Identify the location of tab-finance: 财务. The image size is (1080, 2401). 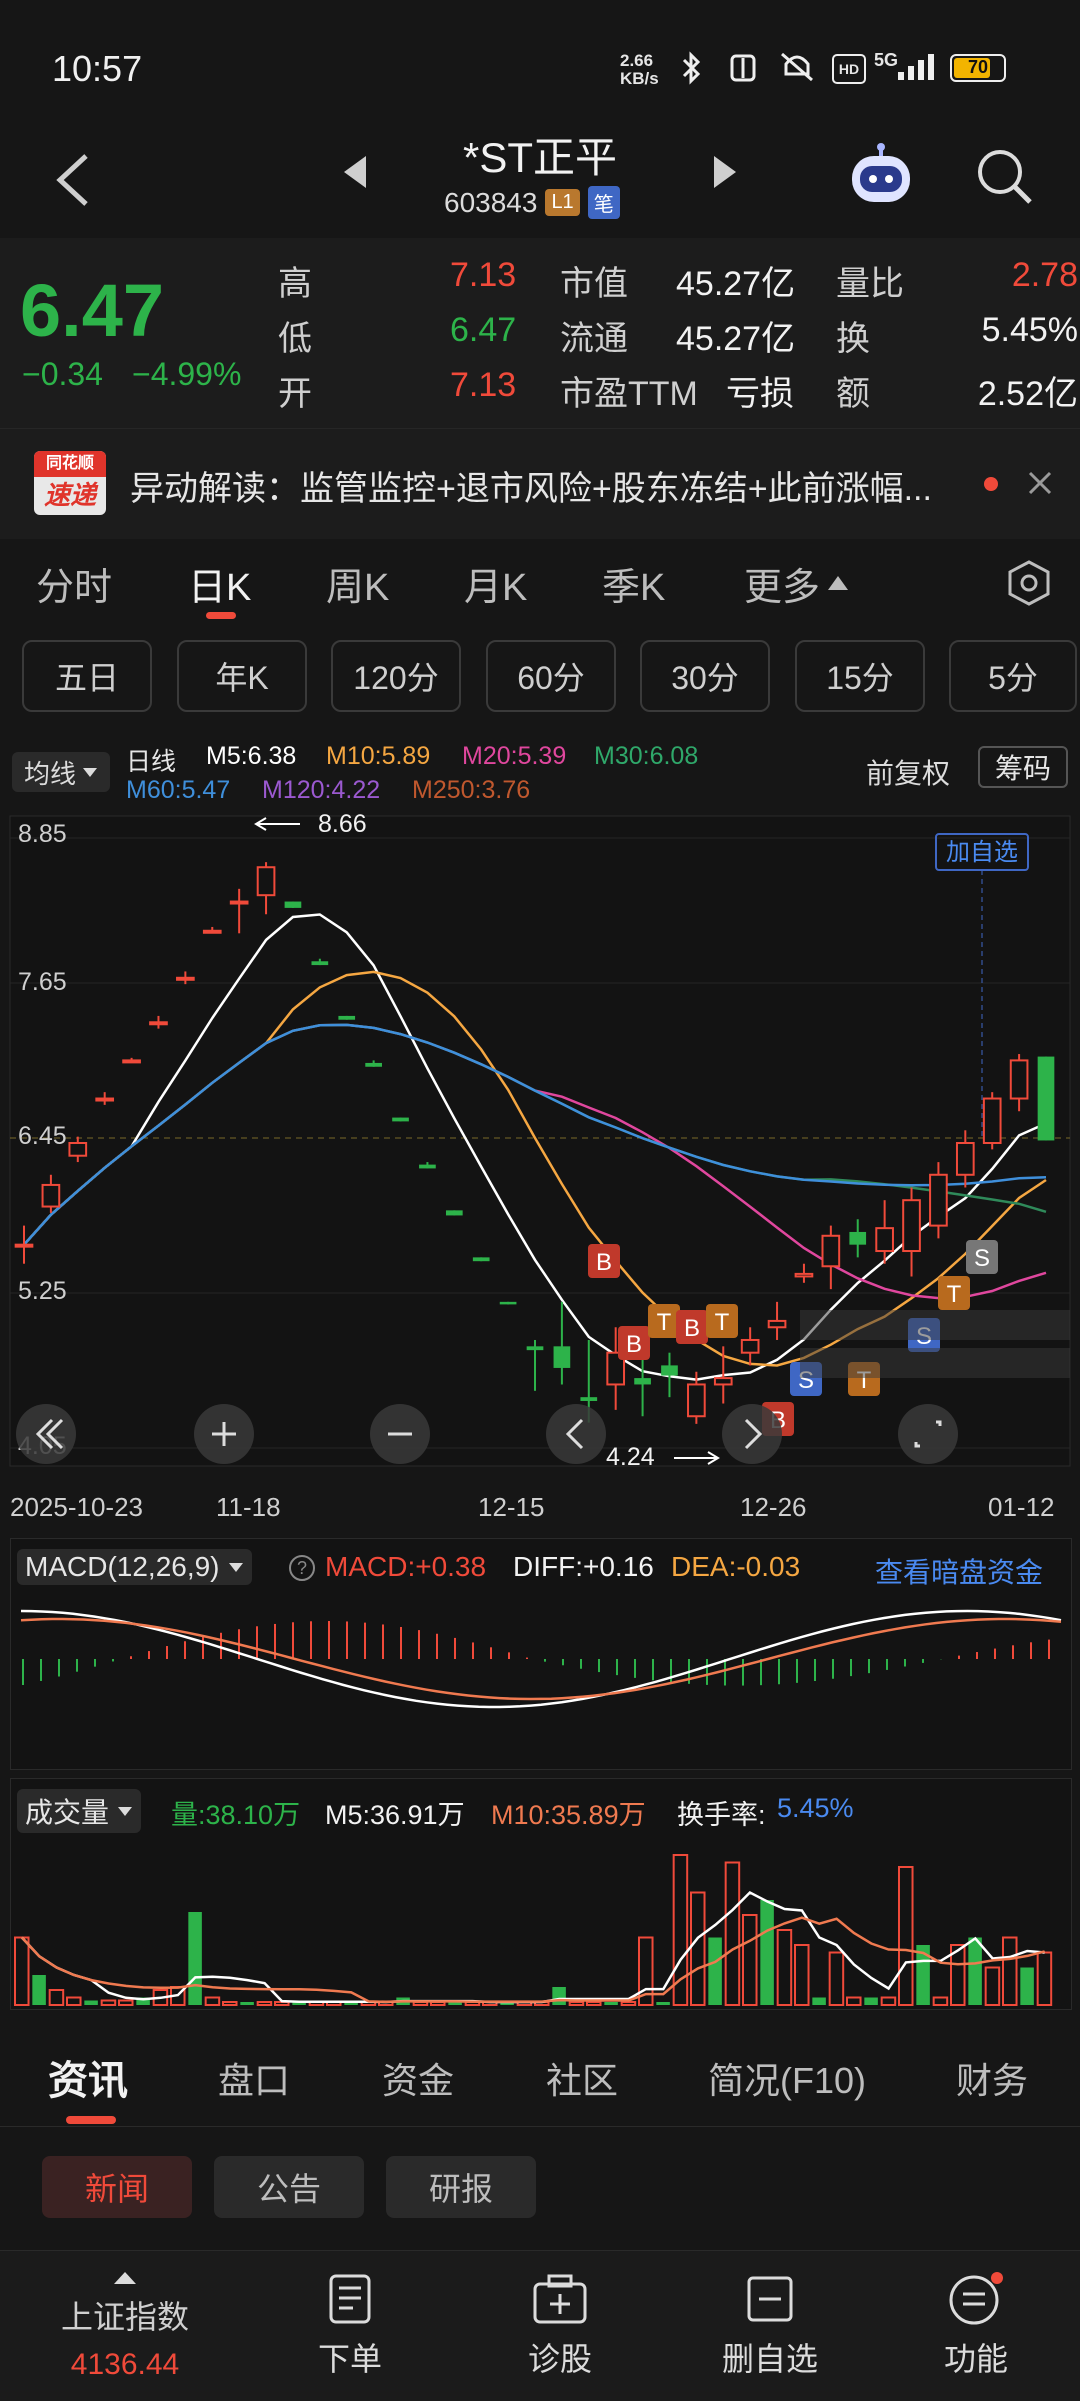
(992, 2078).